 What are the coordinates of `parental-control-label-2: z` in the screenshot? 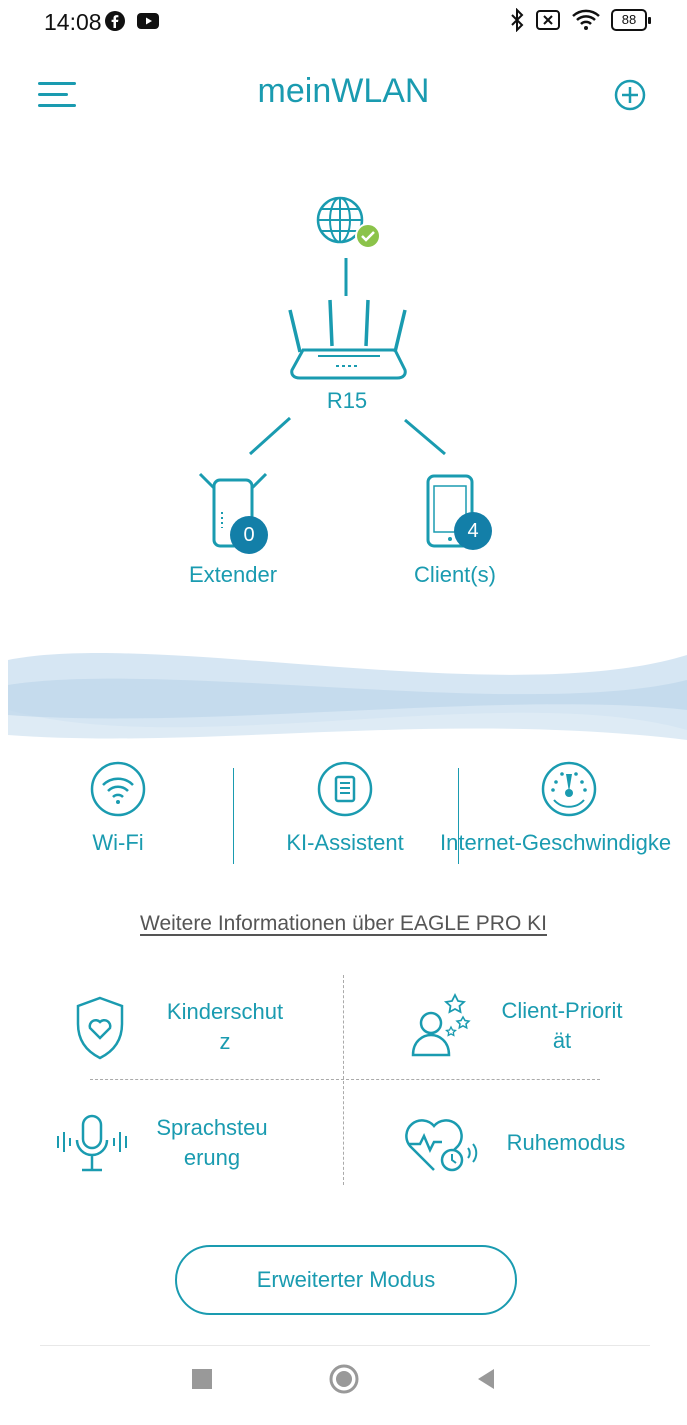 It's located at (225, 1041).